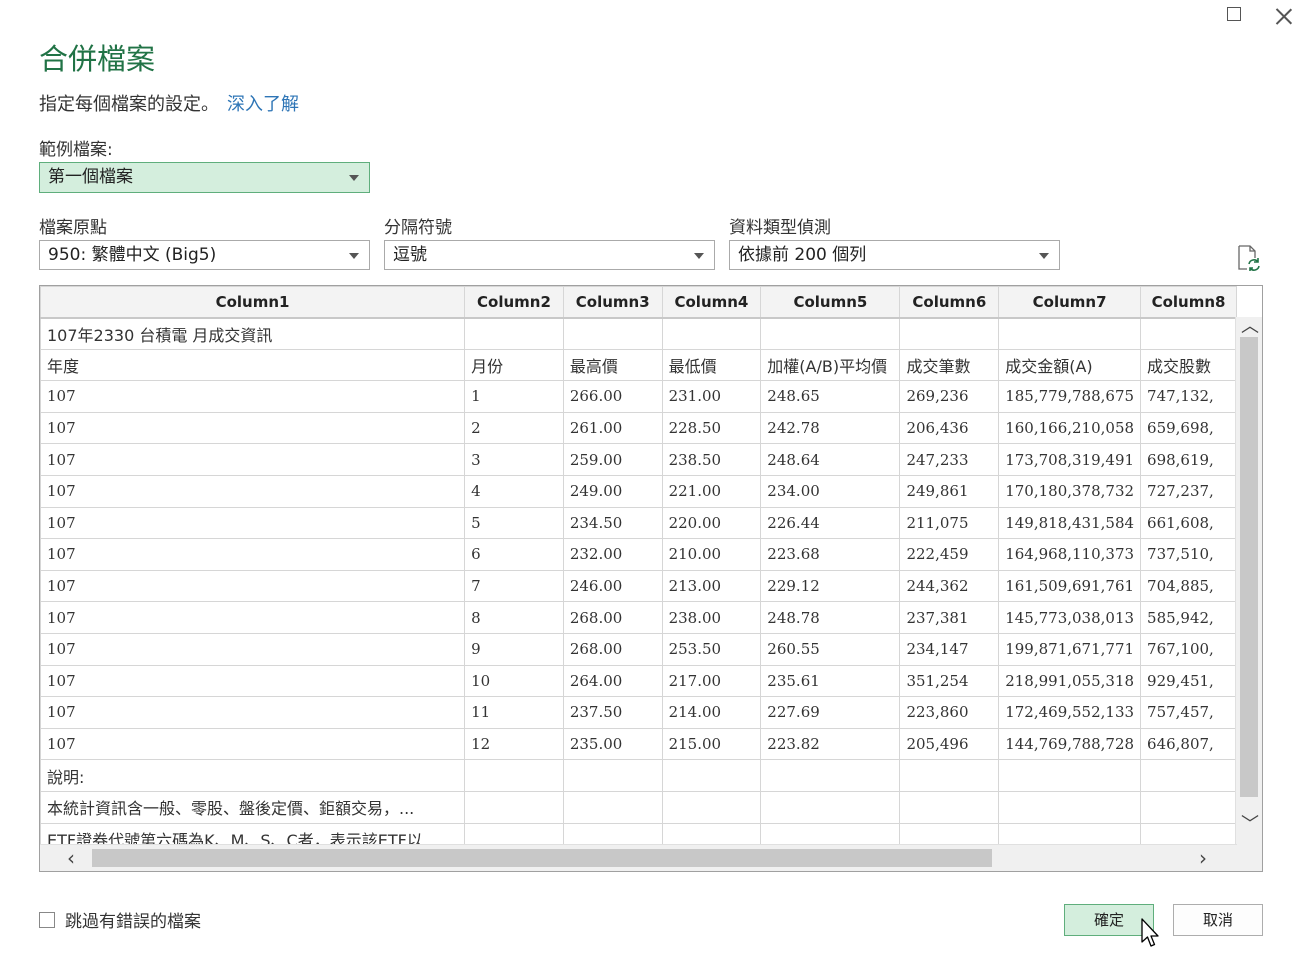 The width and height of the screenshot is (1301, 976). Describe the element at coordinates (120, 919) in the screenshot. I see `skip-errors-option: 跳過有錯誤的檔案` at that location.